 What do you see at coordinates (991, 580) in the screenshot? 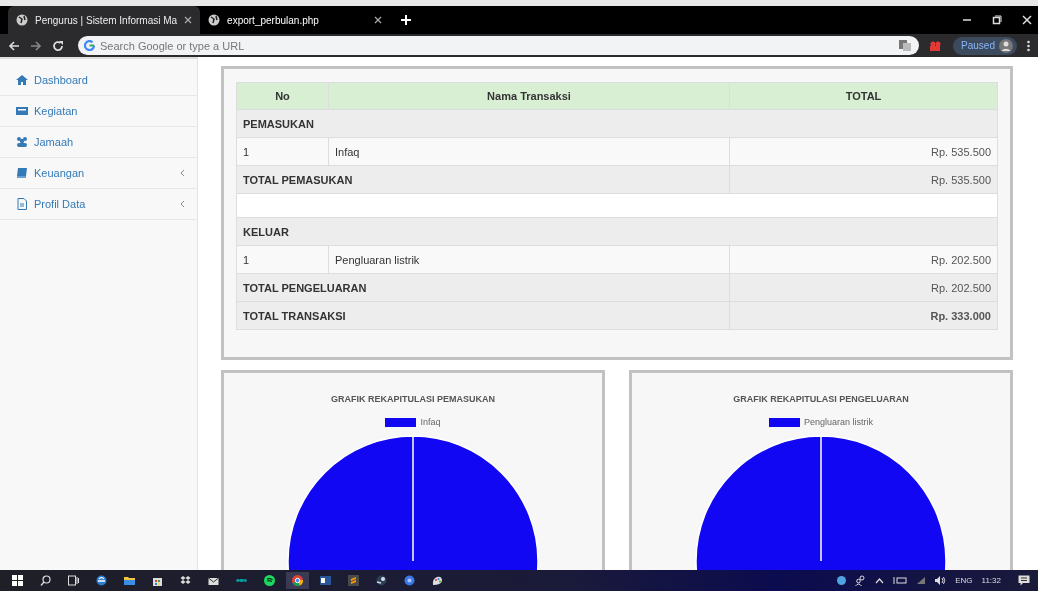
I see `clock-time: 11:32` at bounding box center [991, 580].